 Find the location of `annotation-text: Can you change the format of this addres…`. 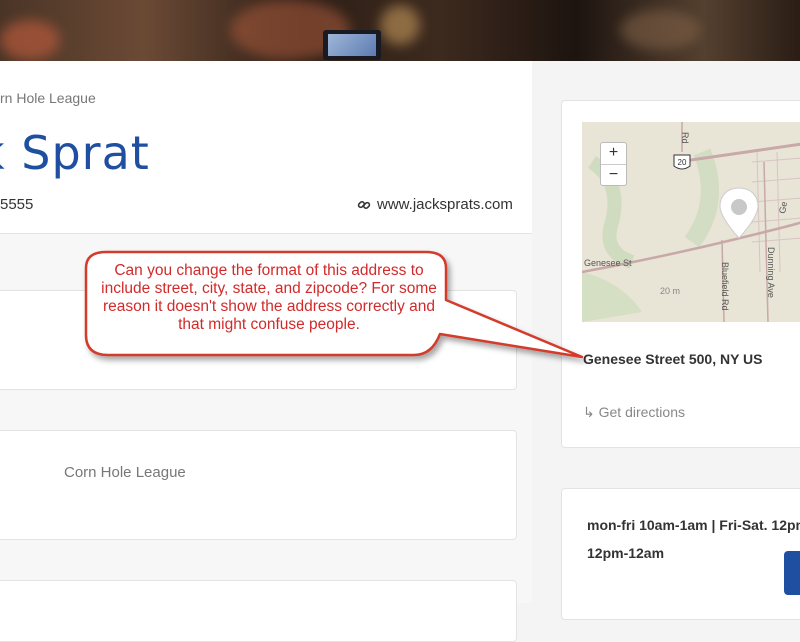

annotation-text: Can you change the format of this addres… is located at coordinates (269, 297).